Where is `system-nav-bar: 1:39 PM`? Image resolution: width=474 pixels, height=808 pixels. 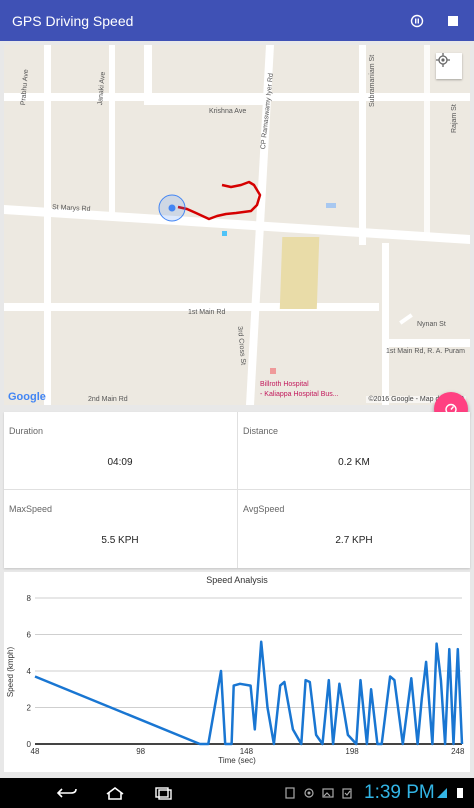 system-nav-bar: 1:39 PM is located at coordinates (237, 793).